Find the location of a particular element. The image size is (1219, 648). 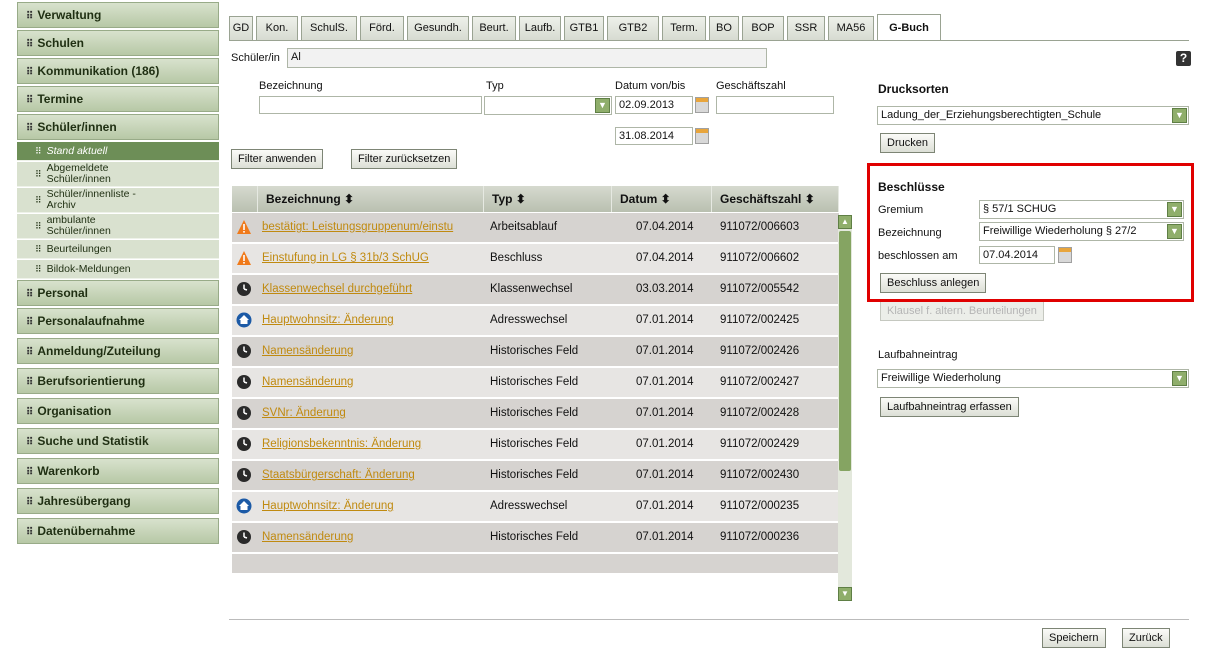

nav-personalaufnahme: ⠿ Personalaufnahme is located at coordinates (118, 321).